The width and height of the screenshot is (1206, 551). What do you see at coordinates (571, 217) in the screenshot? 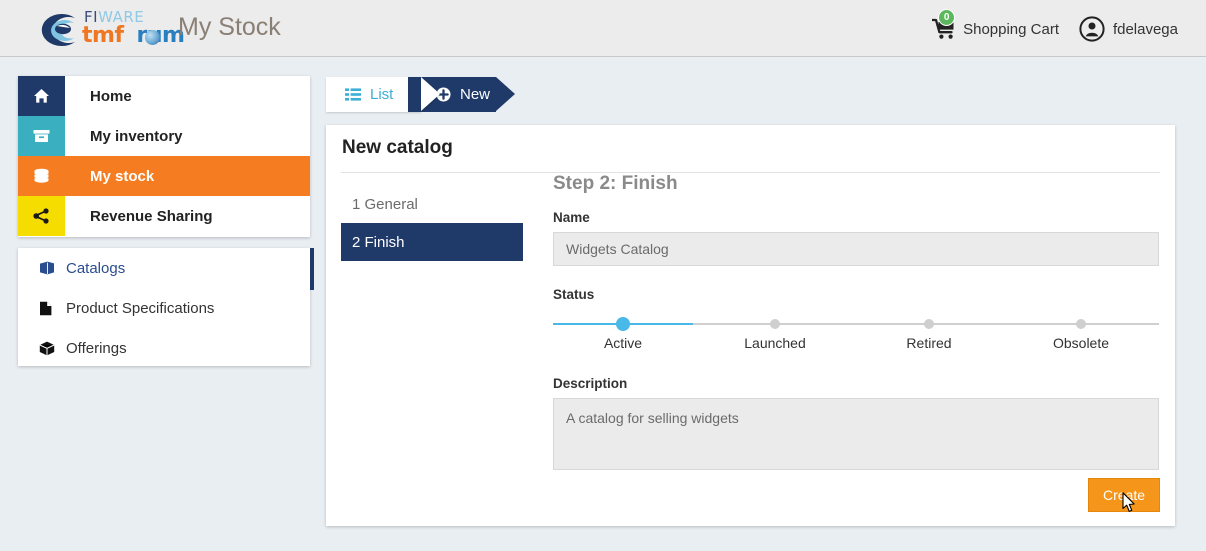
I see `name-field-label: Name` at bounding box center [571, 217].